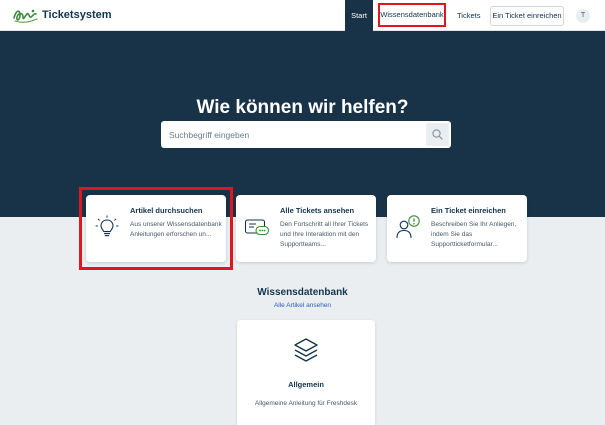 The image size is (605, 425). Describe the element at coordinates (257, 227) in the screenshot. I see `ticket-icon` at that location.